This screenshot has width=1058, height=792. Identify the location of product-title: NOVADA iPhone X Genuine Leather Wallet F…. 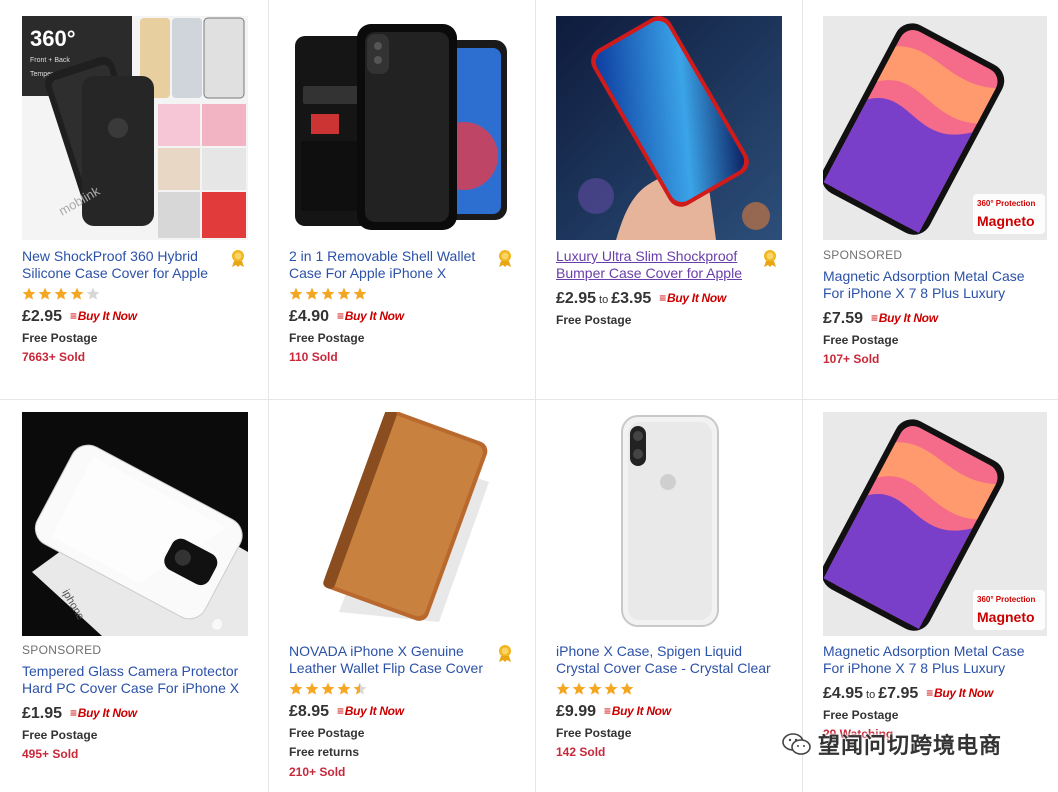
(400, 660).